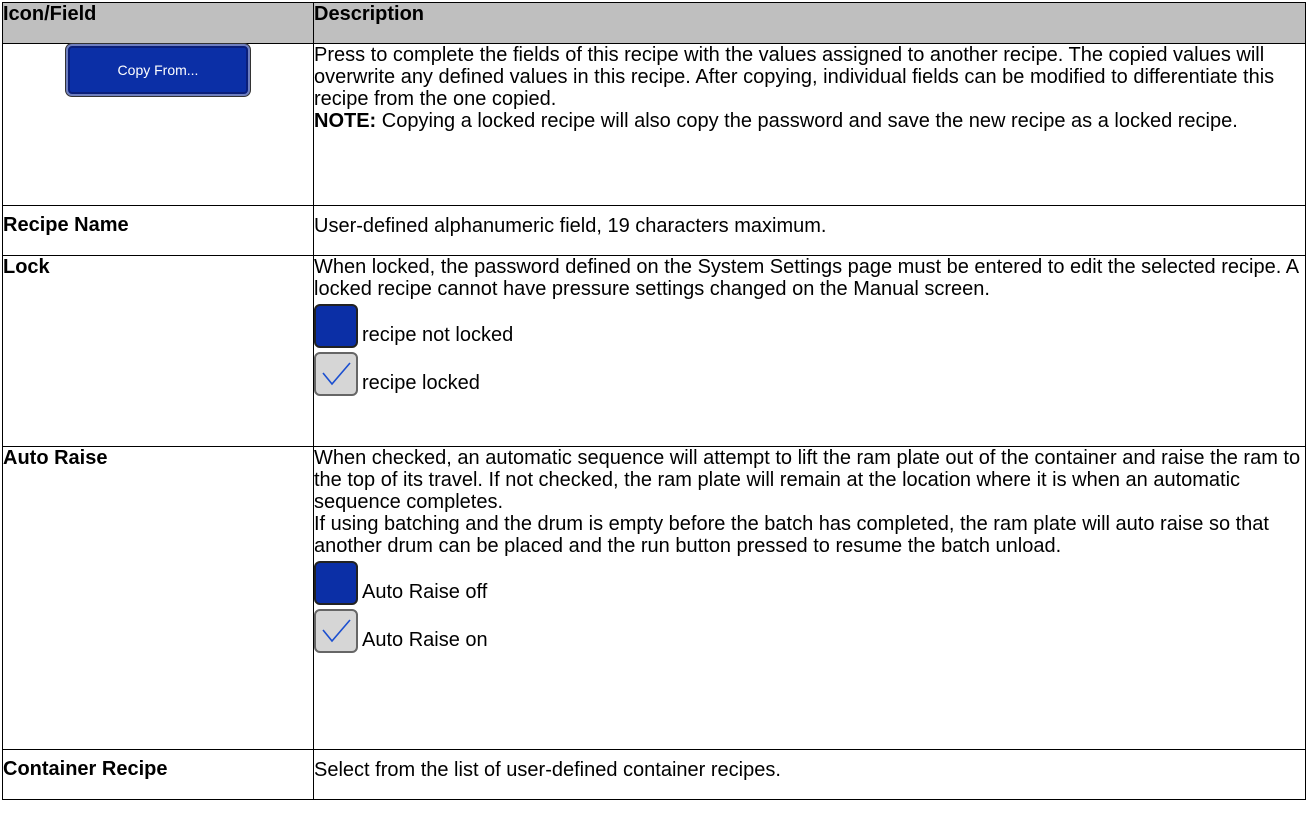 This screenshot has width=1307, height=821. I want to click on lock-field-label: Lock, so click(158, 351).